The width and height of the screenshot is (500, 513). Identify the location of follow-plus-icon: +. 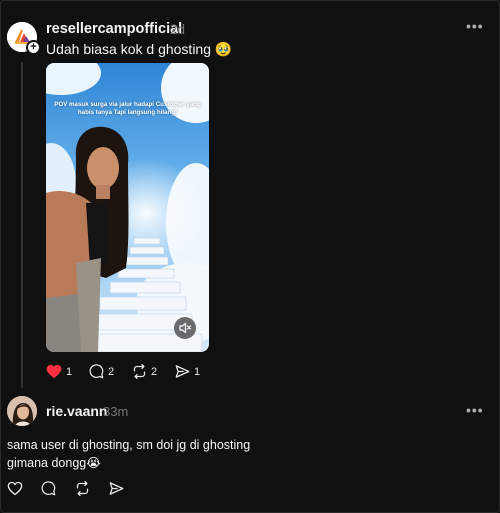
(33, 47).